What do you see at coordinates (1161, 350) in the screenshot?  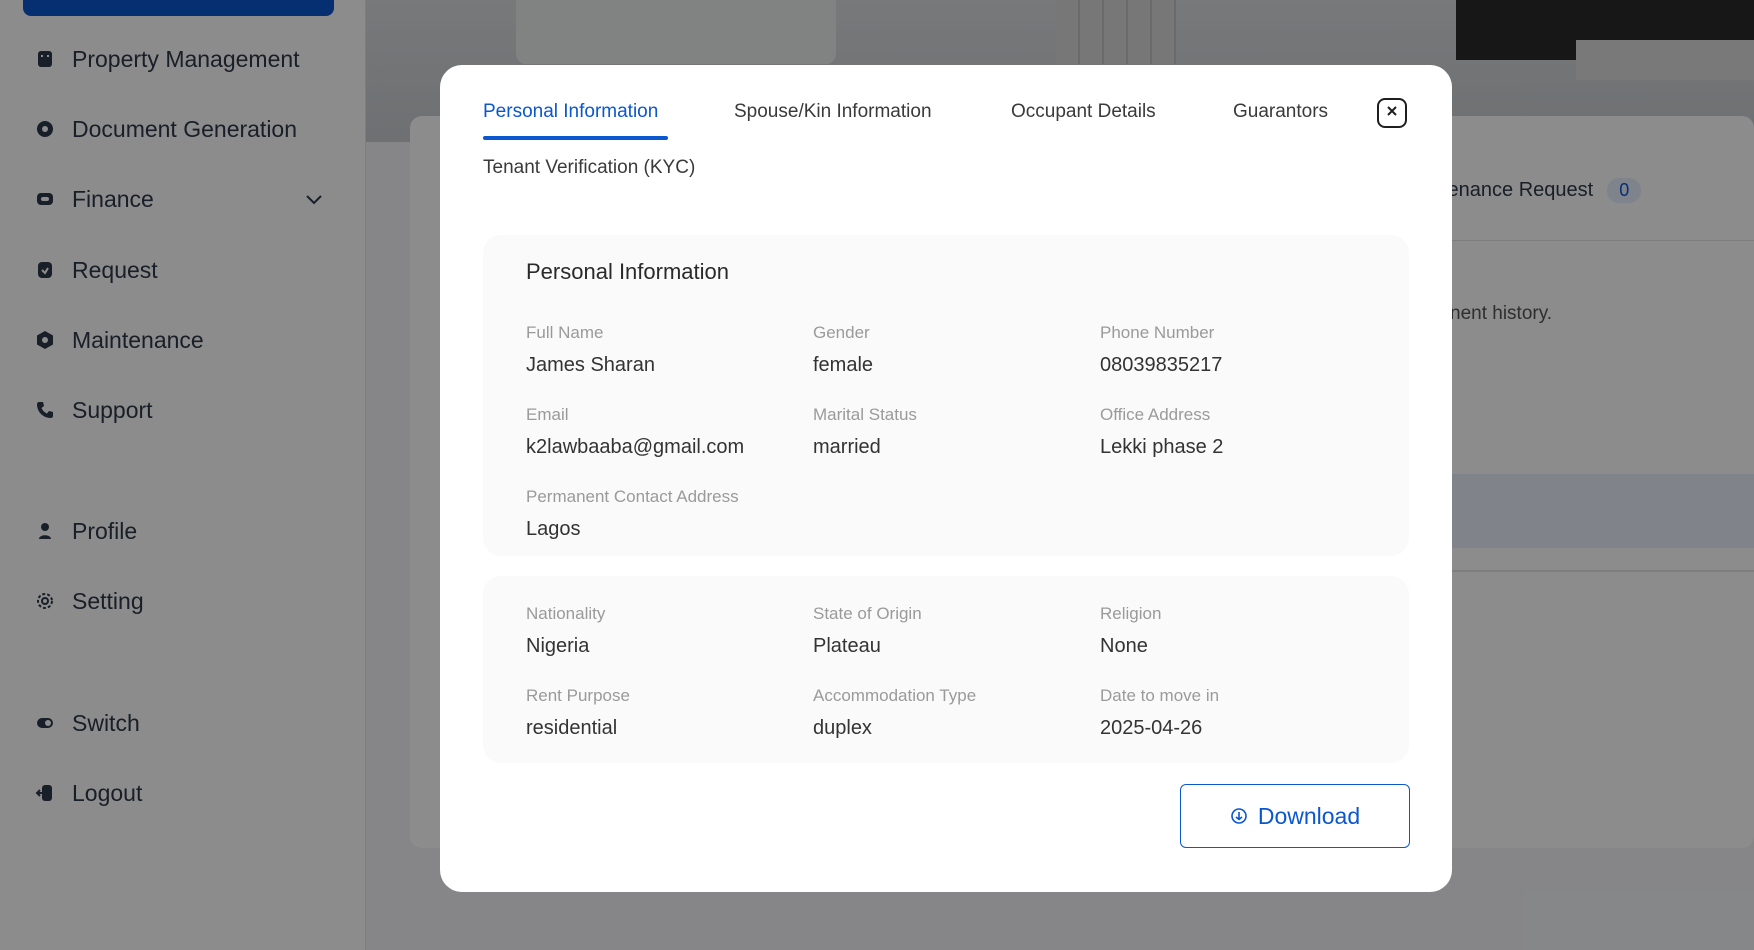 I see `field-phone-number: Phone Number 08039835217` at bounding box center [1161, 350].